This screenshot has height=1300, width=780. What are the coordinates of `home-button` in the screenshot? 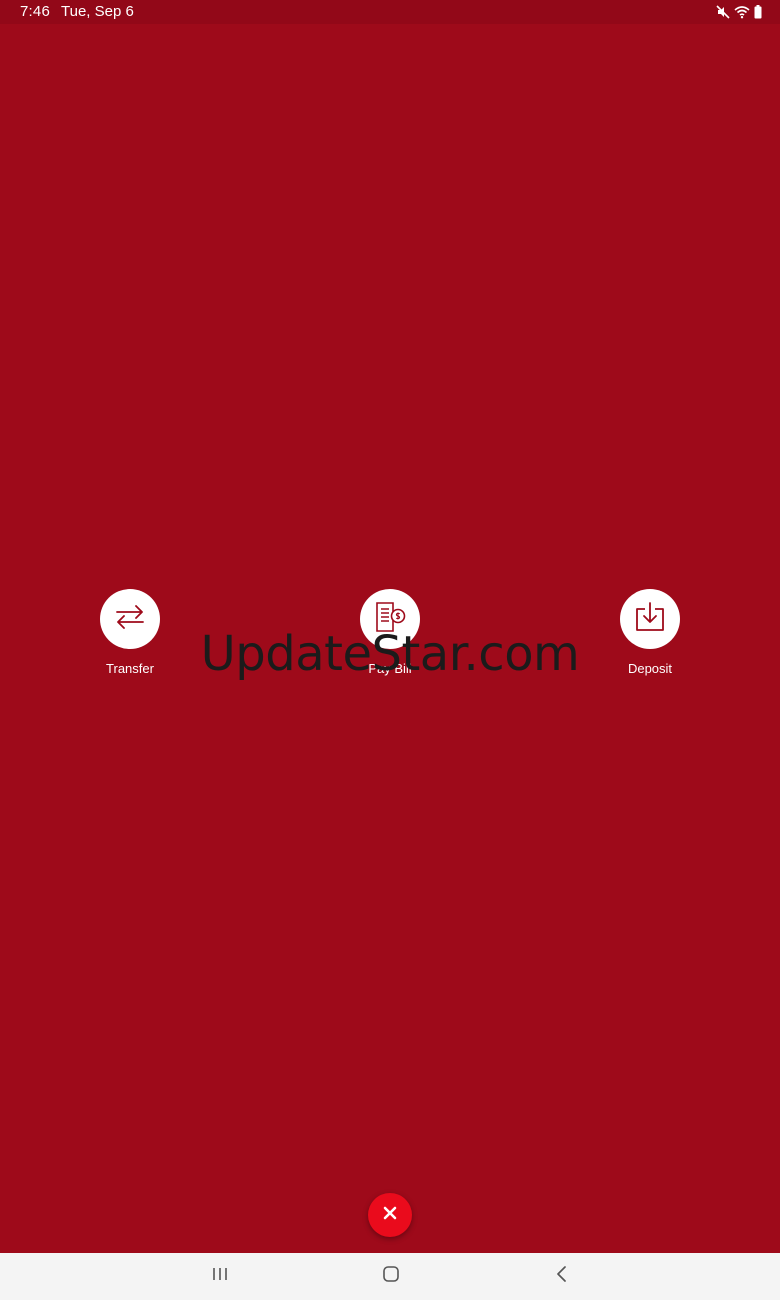 It's located at (391, 1276).